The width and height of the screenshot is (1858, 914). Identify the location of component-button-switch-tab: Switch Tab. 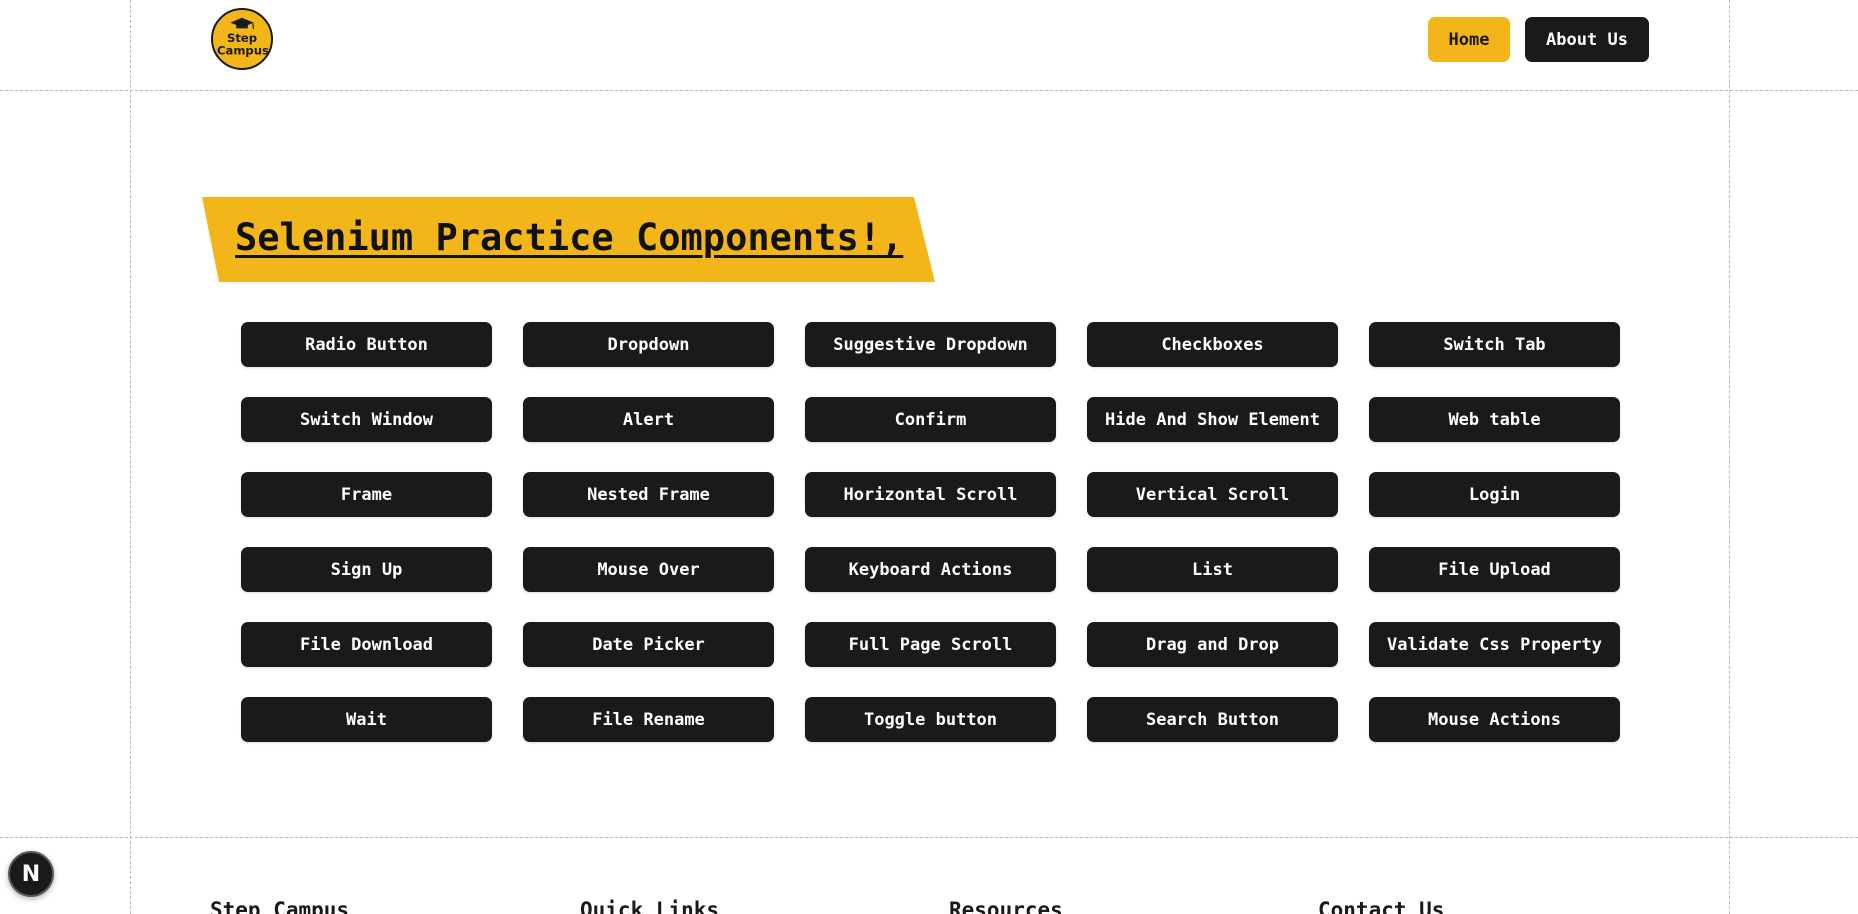
(1494, 344).